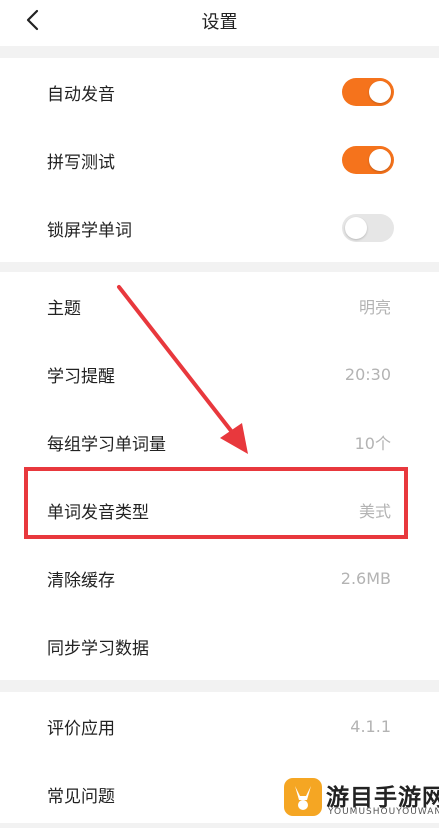  Describe the element at coordinates (64, 308) in the screenshot. I see `setting-label: 主题` at that location.